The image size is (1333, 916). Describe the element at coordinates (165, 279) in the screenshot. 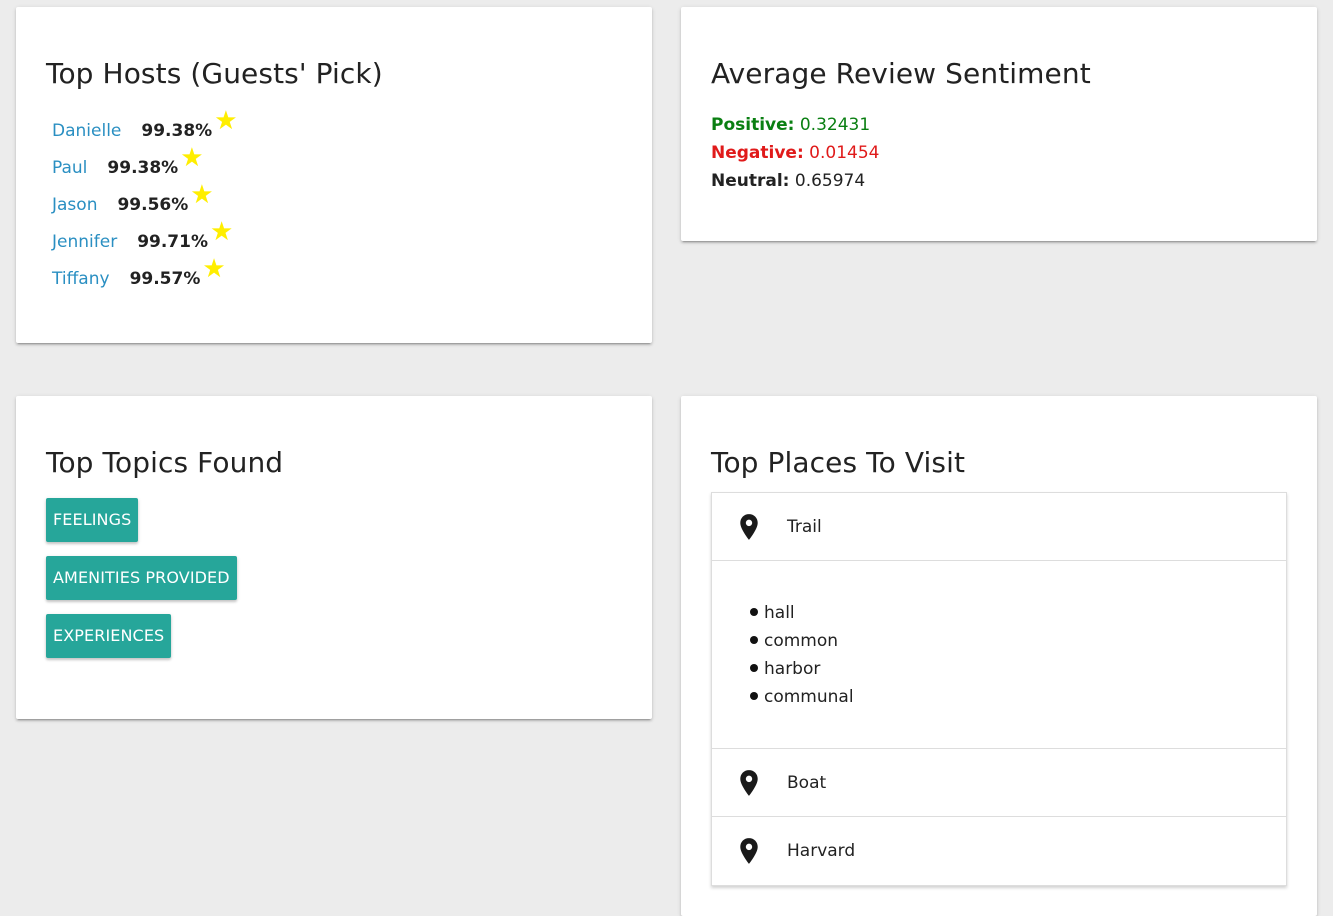

I see `host-score: 99.57%` at that location.